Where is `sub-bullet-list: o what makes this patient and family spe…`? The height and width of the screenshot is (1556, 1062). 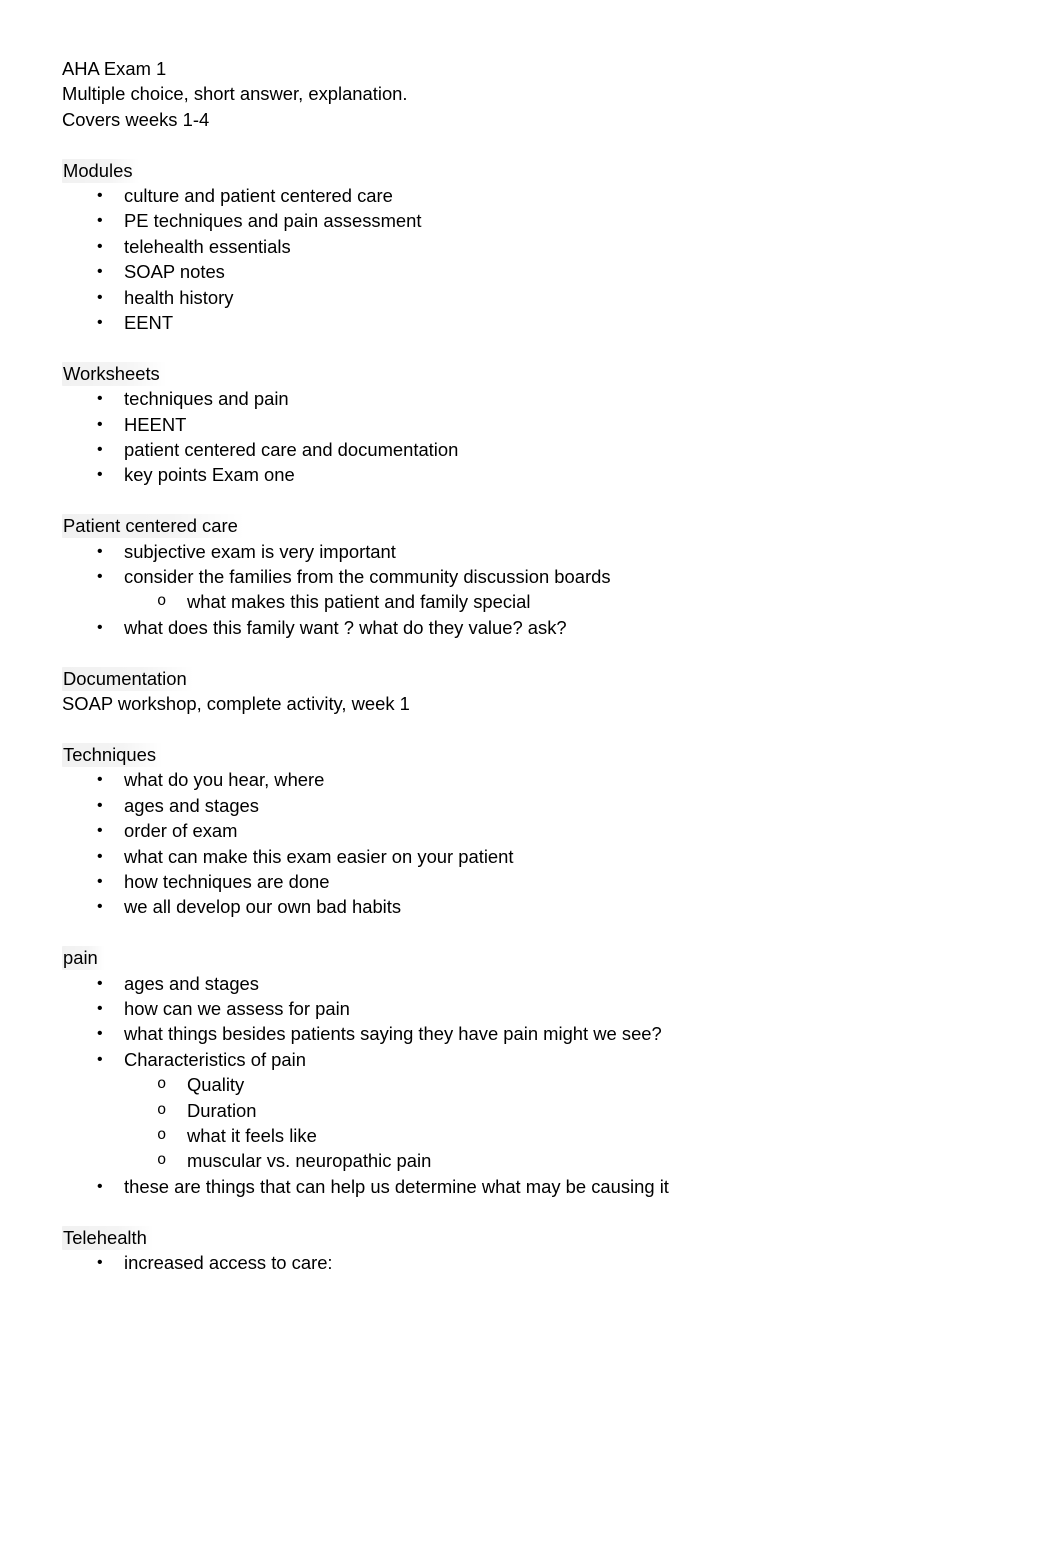
sub-bullet-list: o what makes this patient and family spe… is located at coordinates (532, 601).